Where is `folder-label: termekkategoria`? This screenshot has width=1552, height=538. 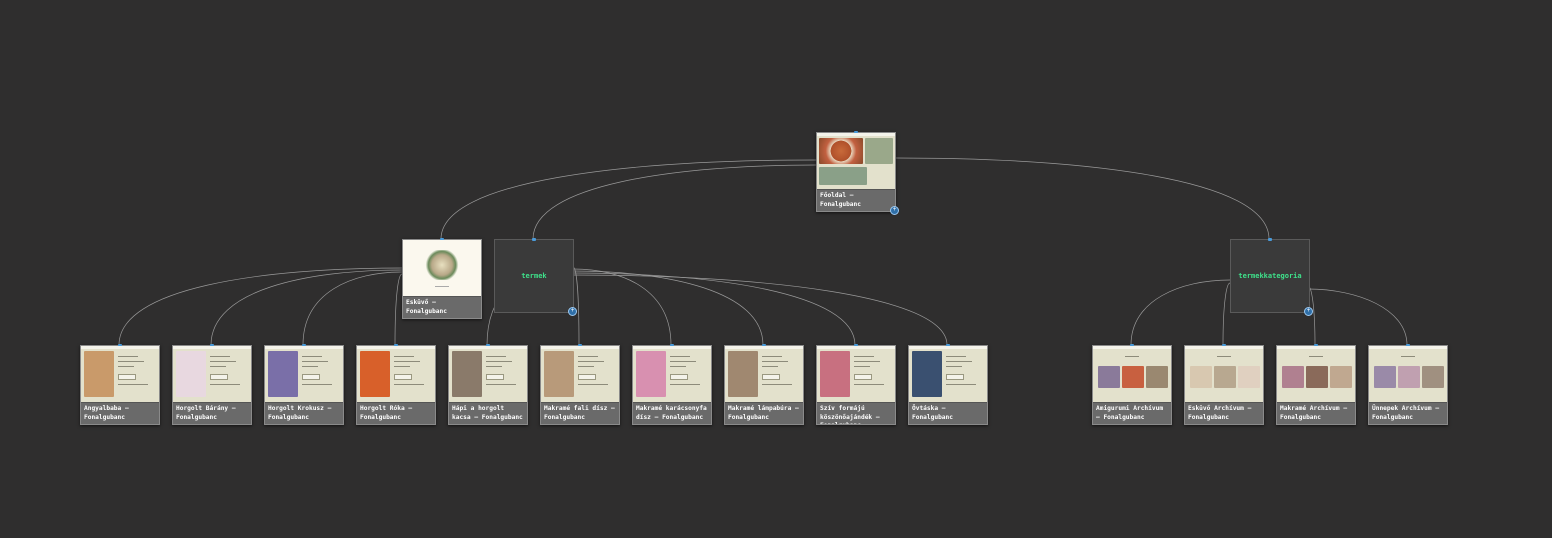
folder-label: termekkategoria is located at coordinates (1270, 276).